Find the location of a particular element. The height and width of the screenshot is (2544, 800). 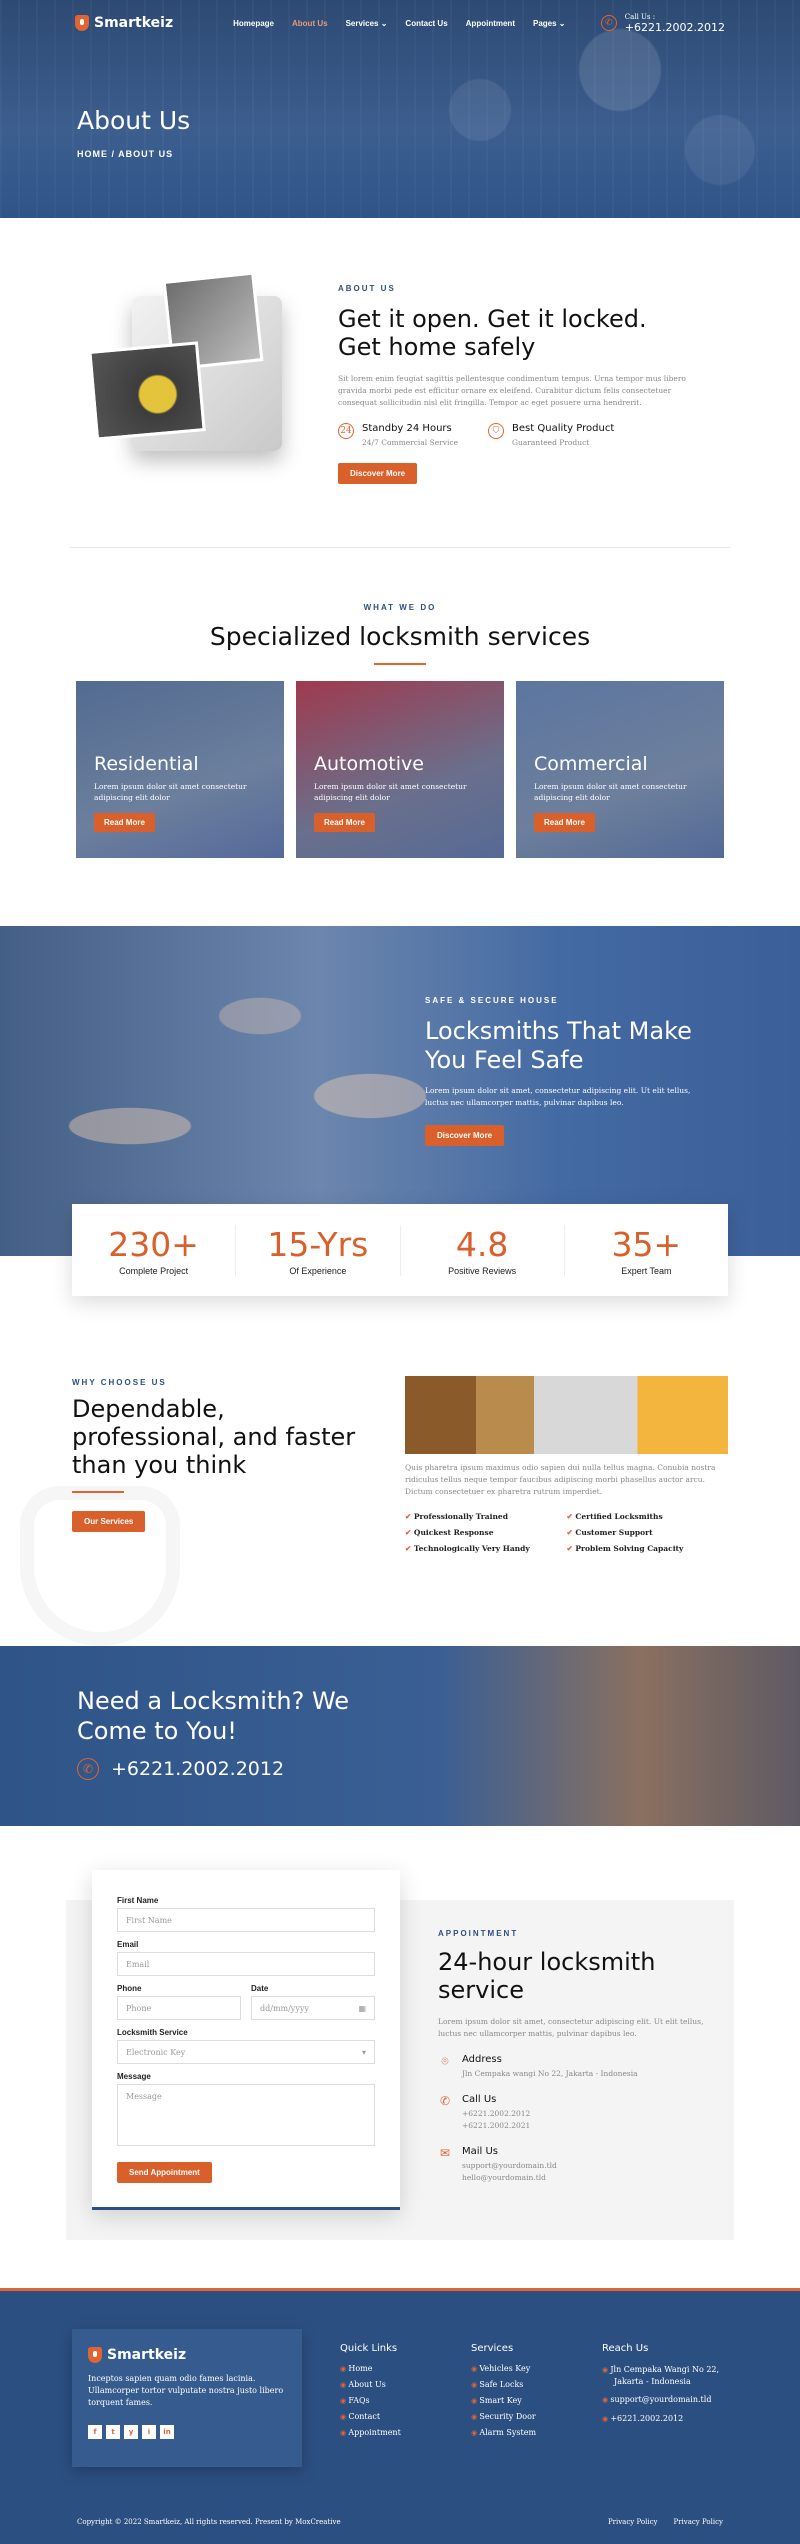

nav-homepage: Homepage is located at coordinates (253, 23).